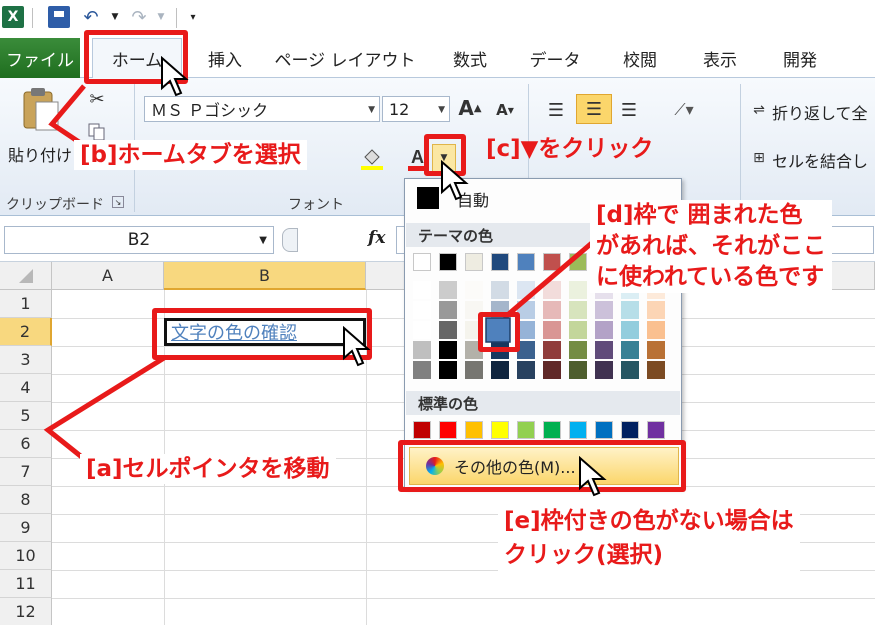  What do you see at coordinates (40, 109) in the screenshot?
I see `paste-icon` at bounding box center [40, 109].